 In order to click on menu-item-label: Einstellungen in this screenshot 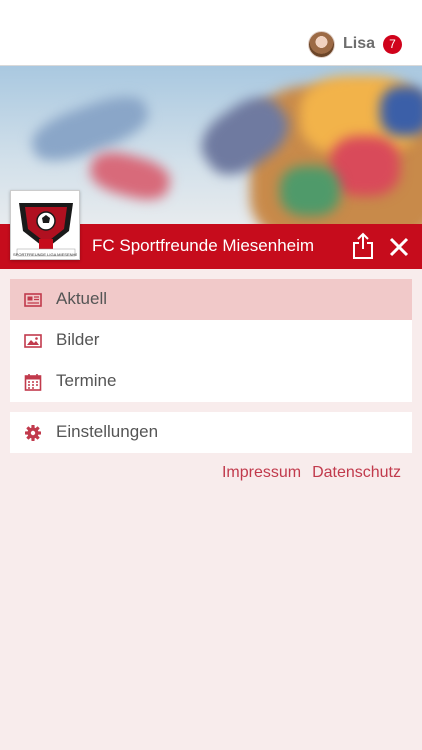, I will do `click(107, 431)`.